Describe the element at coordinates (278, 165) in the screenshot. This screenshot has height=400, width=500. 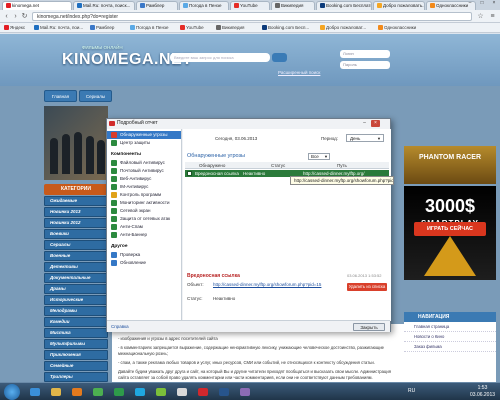
I see `column-header: Статус` at that location.